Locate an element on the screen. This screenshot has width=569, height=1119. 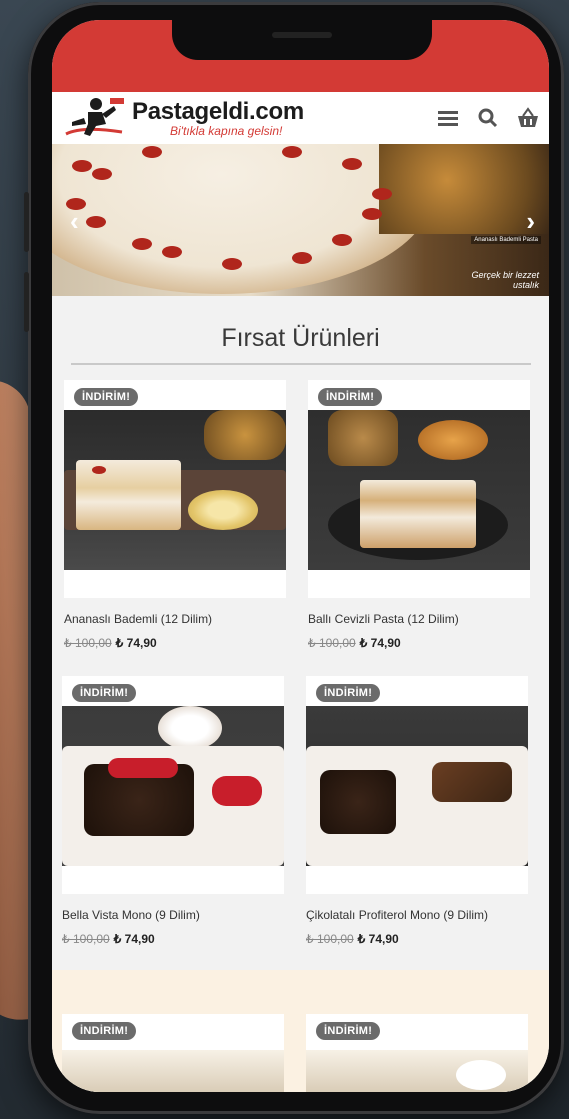
chevron-left-icon: ‹ is located at coordinates (74, 221).